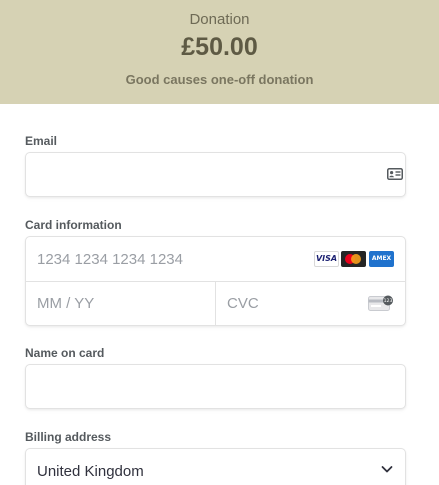  I want to click on visa-icon: VISA, so click(326, 259).